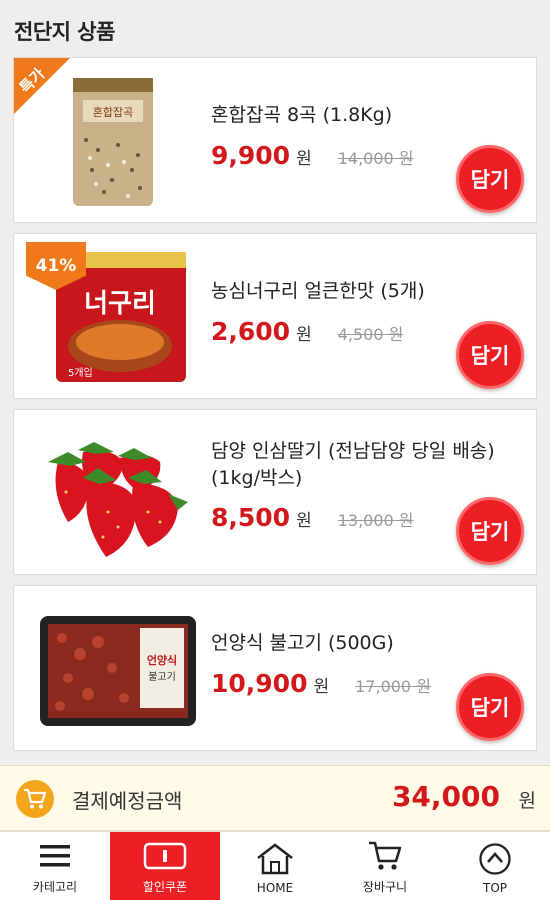 The width and height of the screenshot is (550, 900). What do you see at coordinates (251, 518) in the screenshot?
I see `product-price: 8,500` at bounding box center [251, 518].